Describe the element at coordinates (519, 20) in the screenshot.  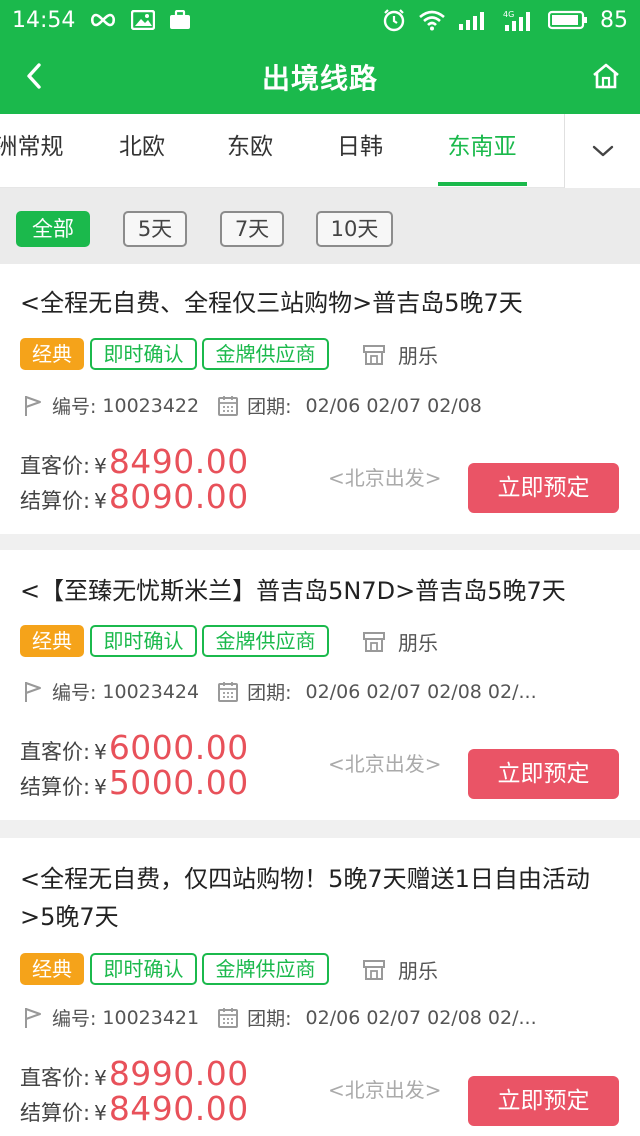
I see `signal-4g-icon: 4G` at that location.